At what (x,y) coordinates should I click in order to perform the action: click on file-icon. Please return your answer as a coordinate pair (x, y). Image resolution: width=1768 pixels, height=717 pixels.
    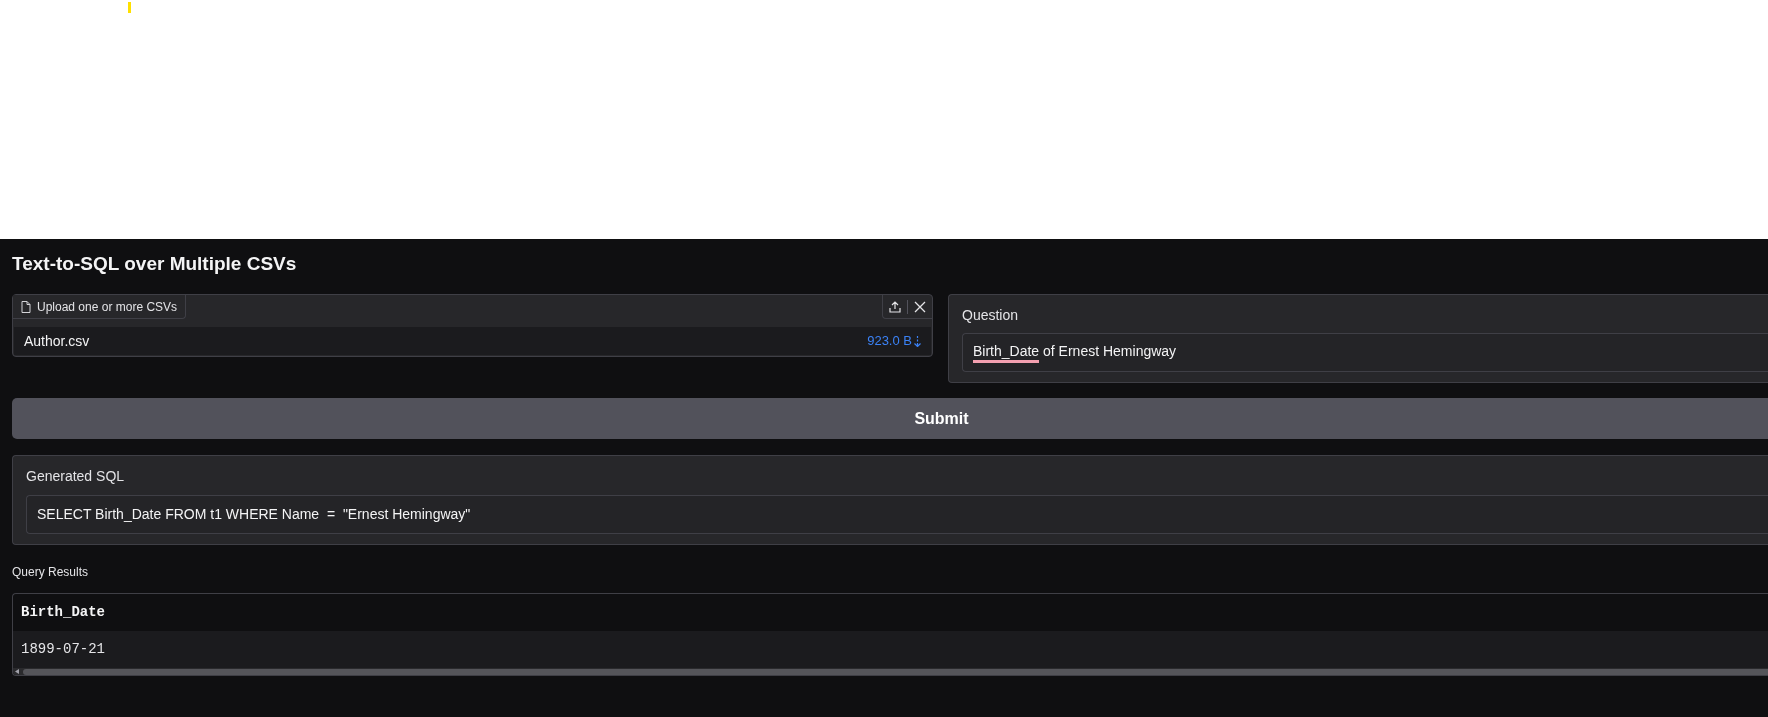
    Looking at the image, I should click on (26, 306).